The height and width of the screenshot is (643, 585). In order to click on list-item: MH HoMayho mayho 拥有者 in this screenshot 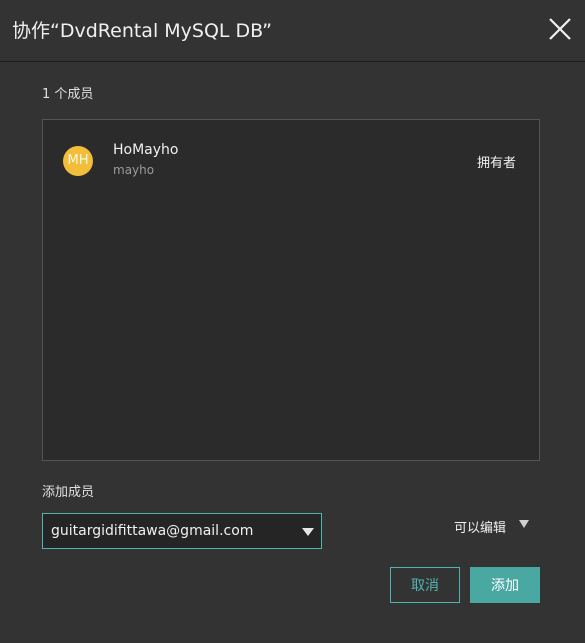, I will do `click(291, 160)`.